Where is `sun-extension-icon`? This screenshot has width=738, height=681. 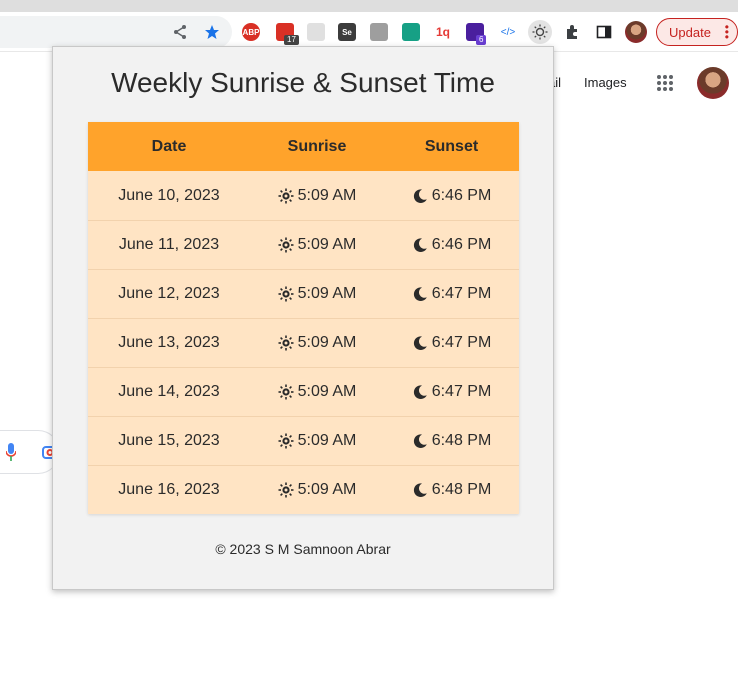 sun-extension-icon is located at coordinates (540, 32).